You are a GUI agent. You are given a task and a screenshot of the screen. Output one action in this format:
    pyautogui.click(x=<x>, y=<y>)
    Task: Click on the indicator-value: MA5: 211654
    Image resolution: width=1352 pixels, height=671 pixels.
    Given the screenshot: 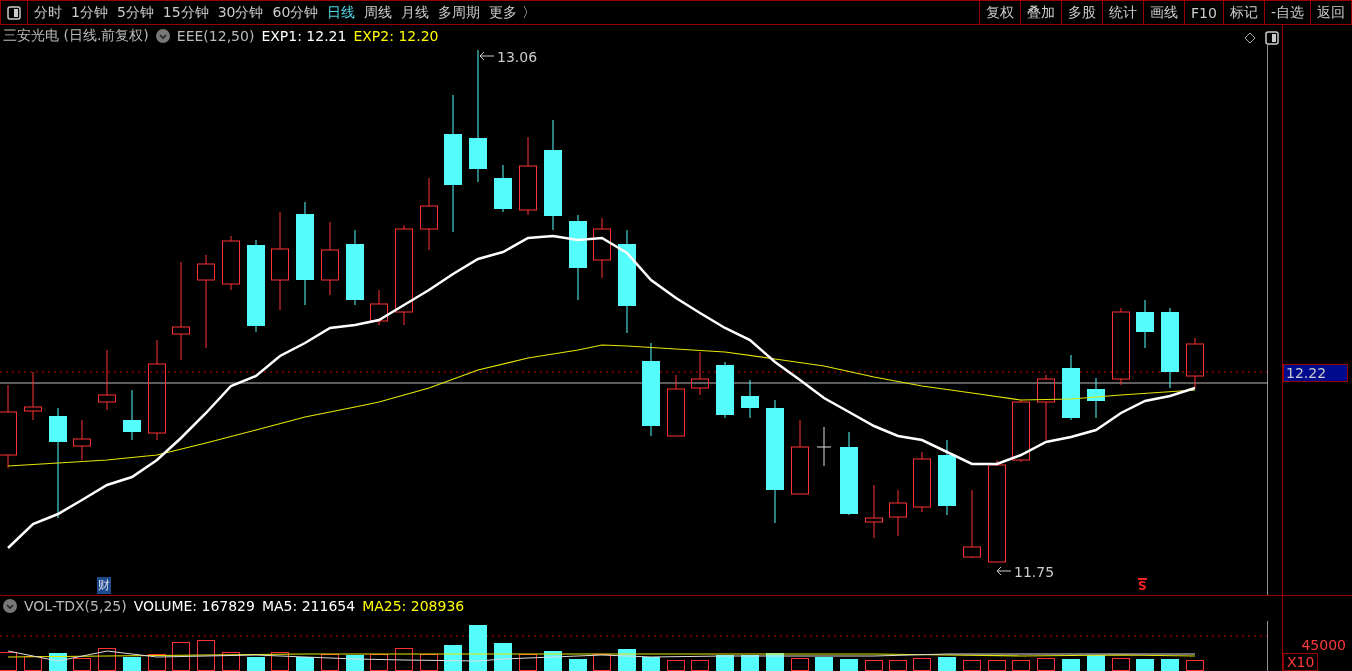 What is the action you would take?
    pyautogui.click(x=308, y=606)
    